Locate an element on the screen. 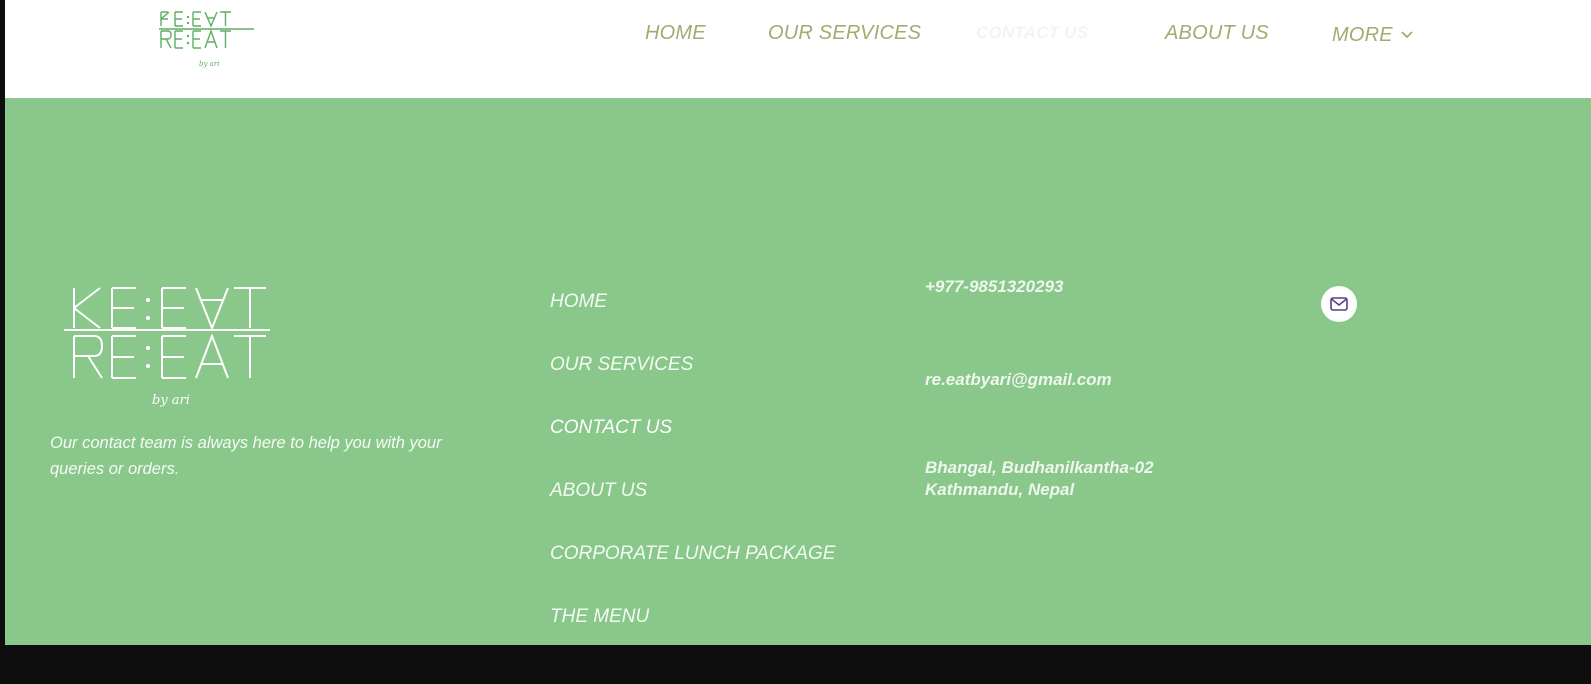 This screenshot has height=684, width=1591. mail-icon-button is located at coordinates (1339, 304).